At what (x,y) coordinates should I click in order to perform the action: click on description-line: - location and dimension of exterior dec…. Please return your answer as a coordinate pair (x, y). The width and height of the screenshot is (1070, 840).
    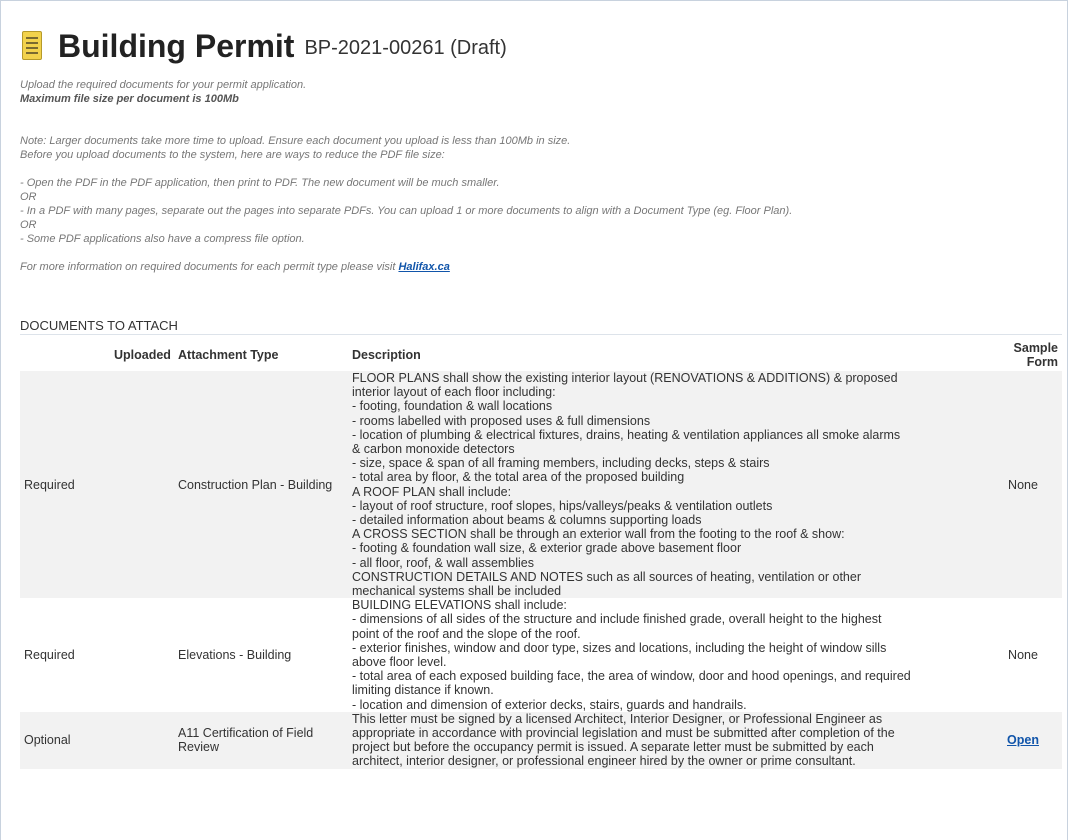
    Looking at the image, I should click on (549, 704).